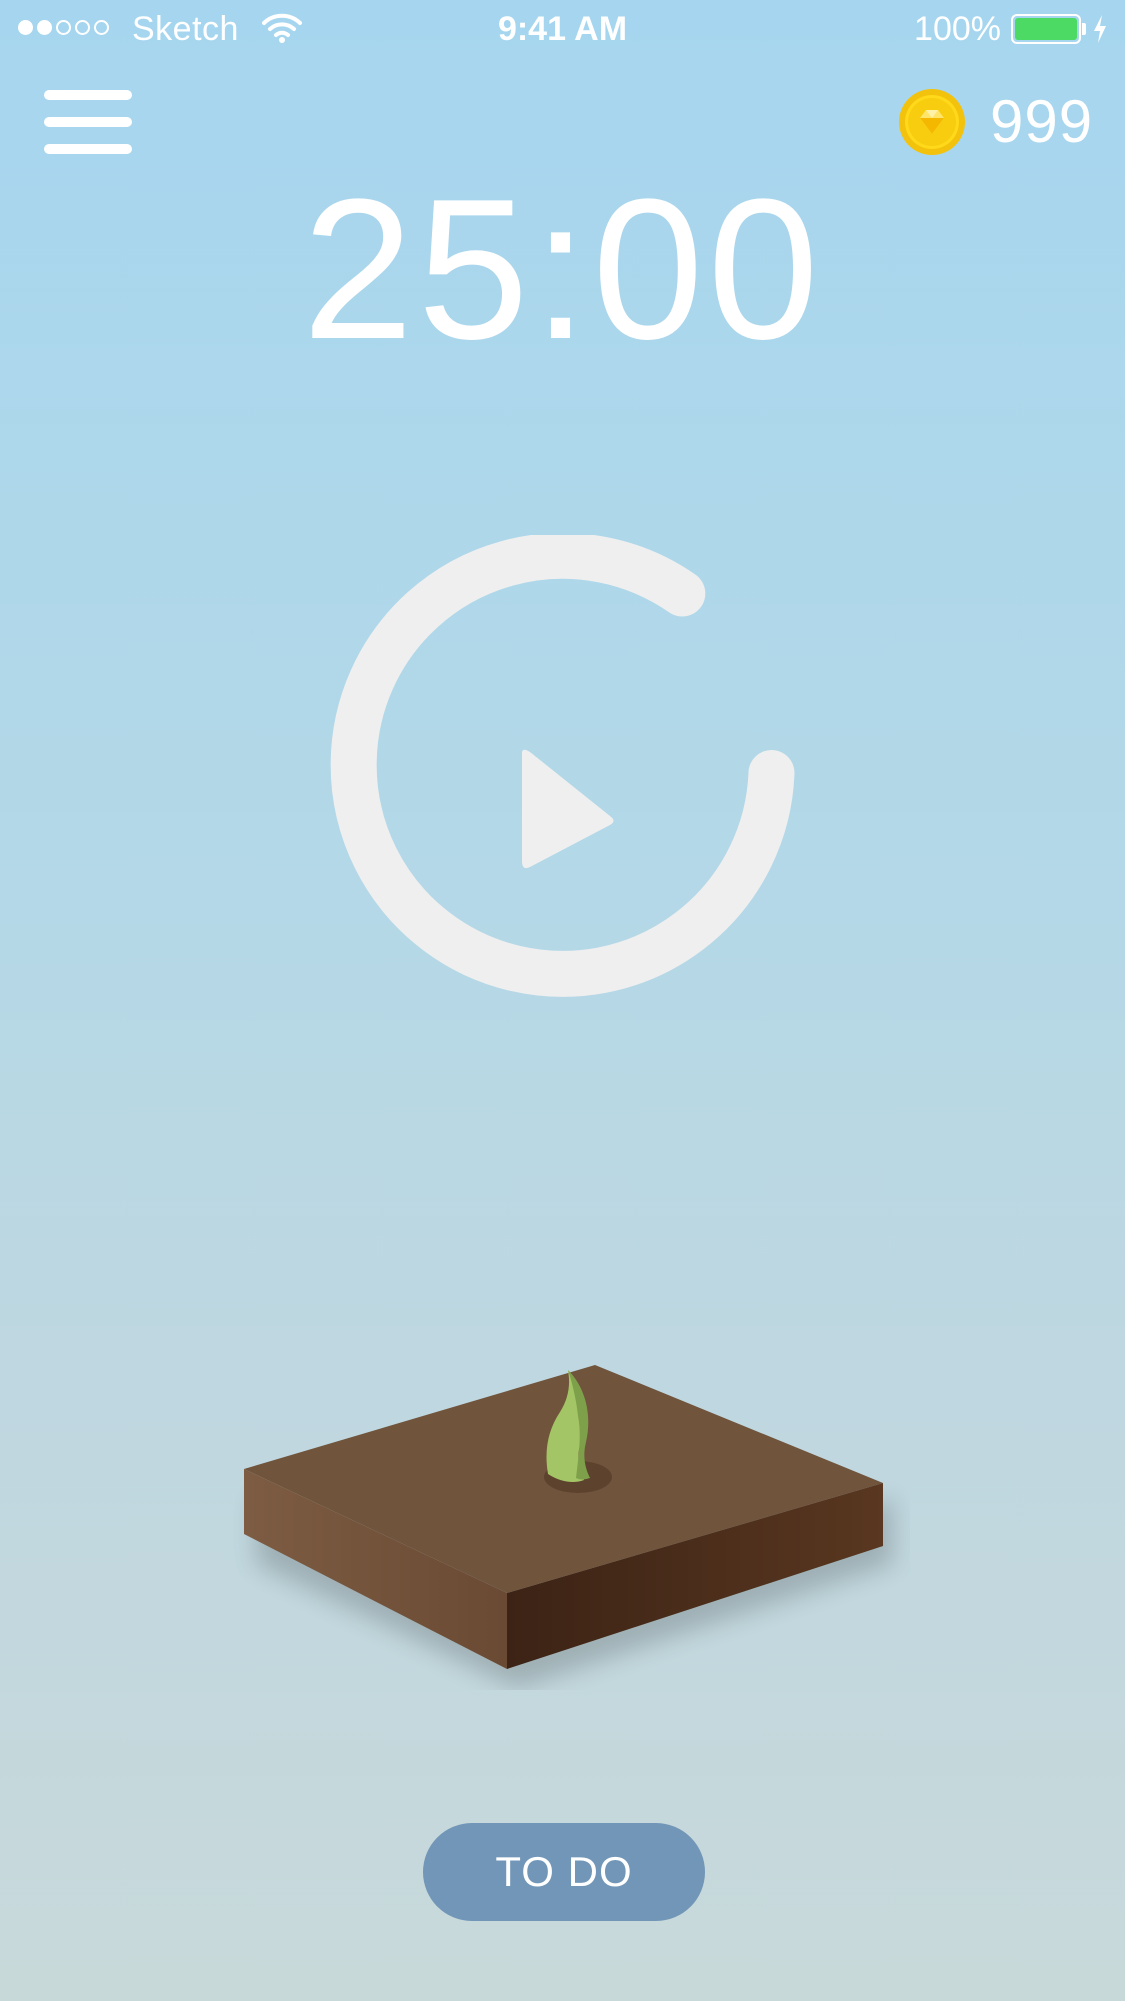 Image resolution: width=1125 pixels, height=2001 pixels. What do you see at coordinates (568, 809) in the screenshot?
I see `play-icon` at bounding box center [568, 809].